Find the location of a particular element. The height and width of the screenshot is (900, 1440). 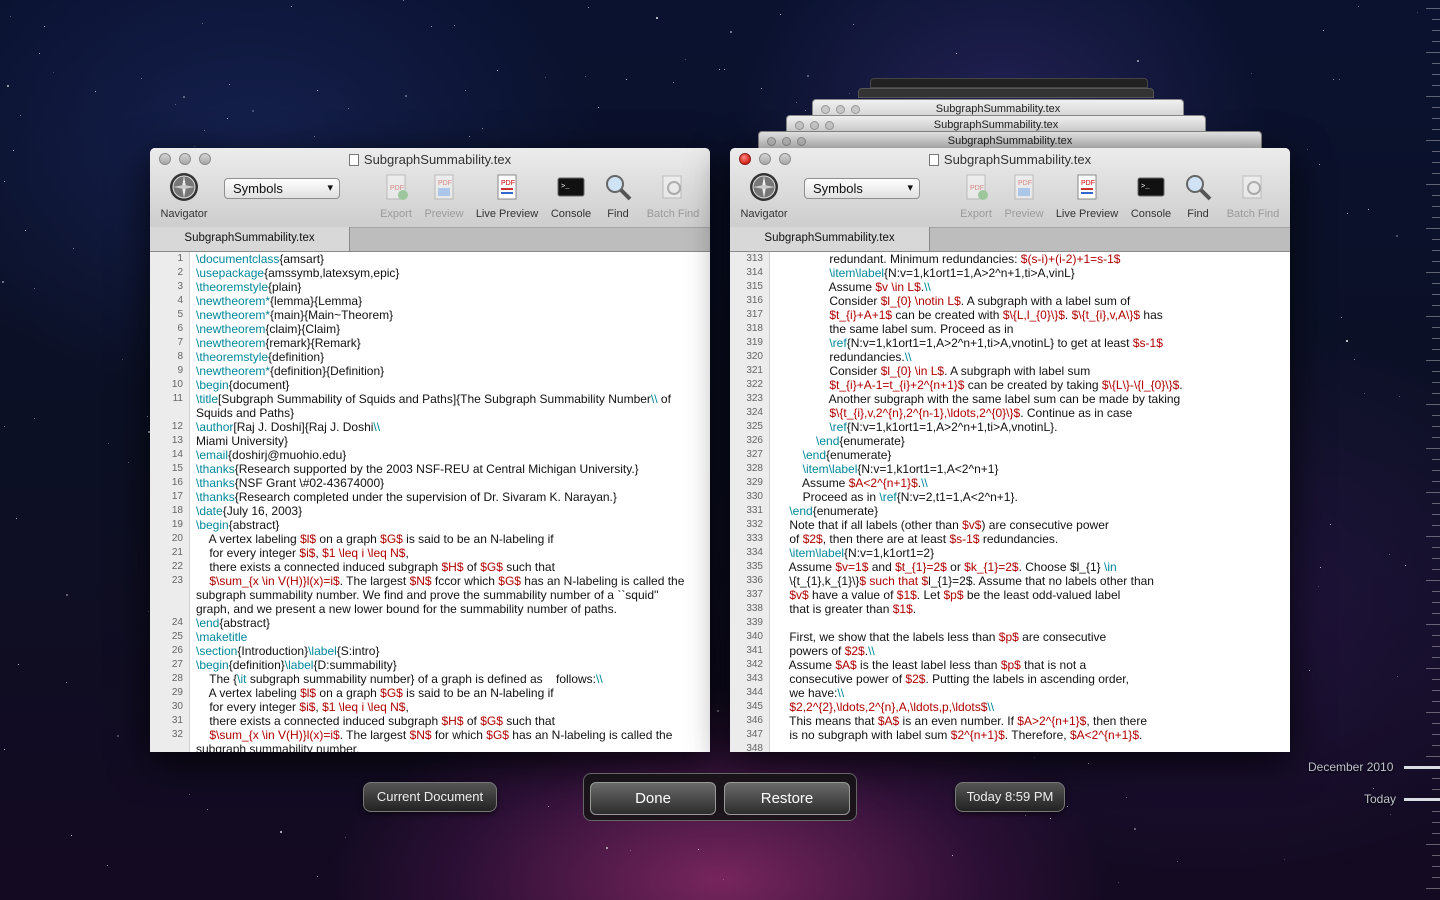

code-text: \newtheorem{remark}{Remark} is located at coordinates (450, 343).